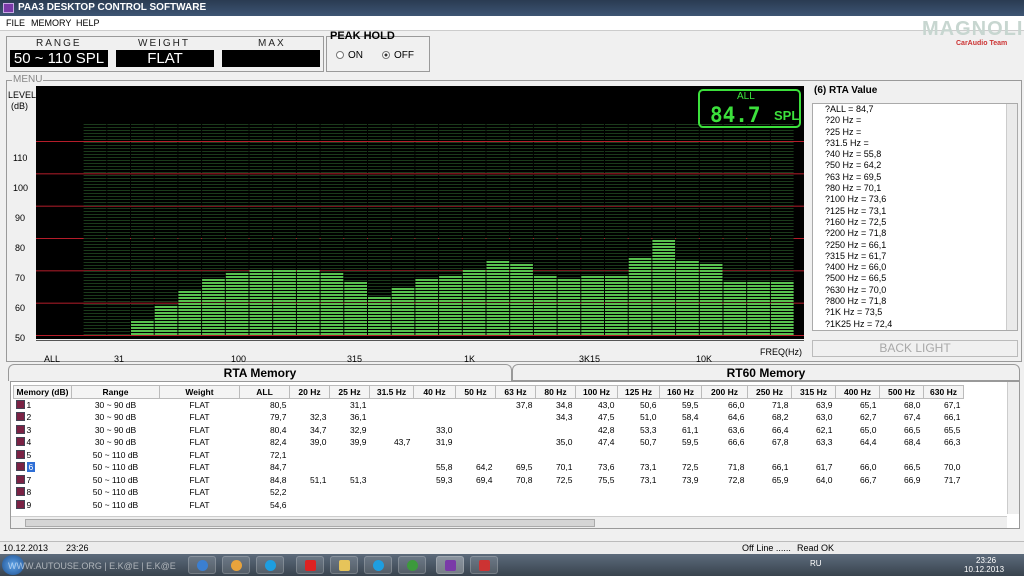 Image resolution: width=1024 pixels, height=576 pixels. What do you see at coordinates (857, 392) in the screenshot?
I see `column-header: 400 Hz` at bounding box center [857, 392].